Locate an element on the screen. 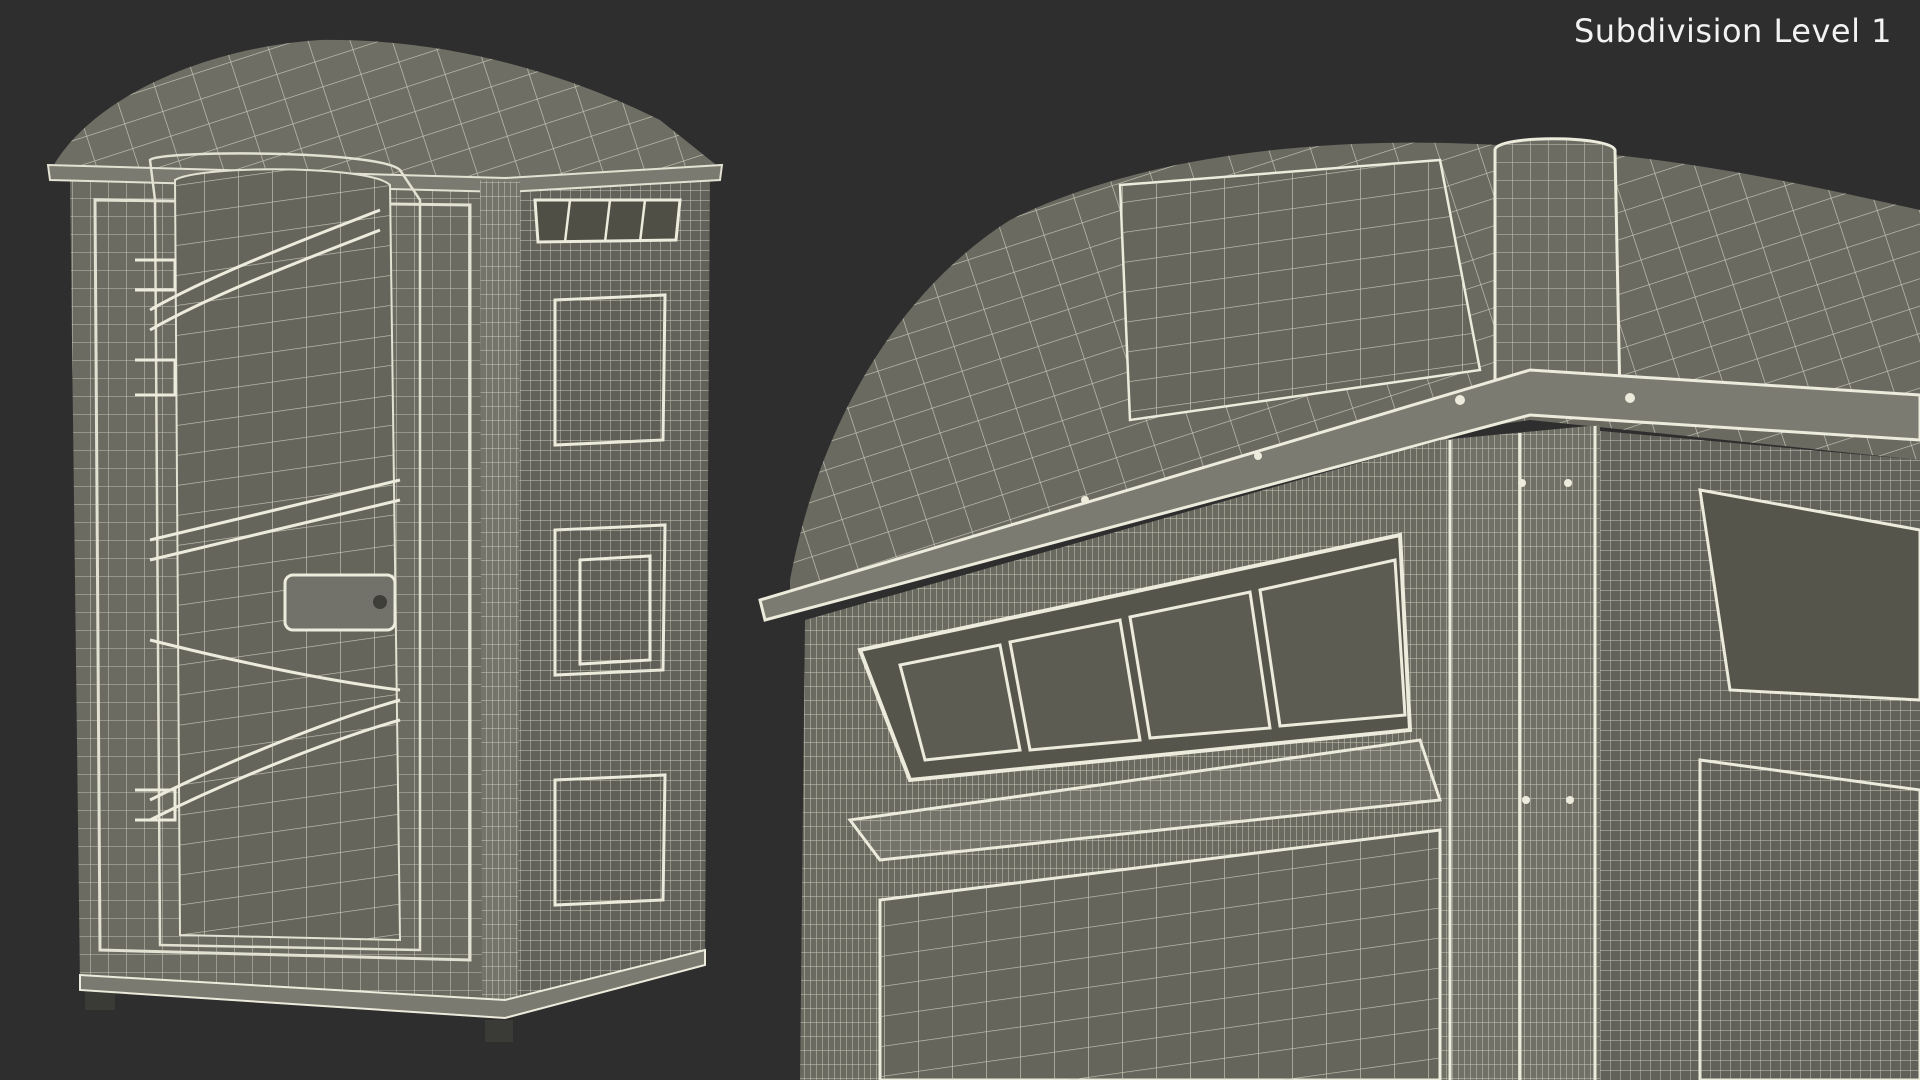 Image resolution: width=1920 pixels, height=1080 pixels. subdivision-level-label: Subdivision Level 1 is located at coordinates (1732, 31).